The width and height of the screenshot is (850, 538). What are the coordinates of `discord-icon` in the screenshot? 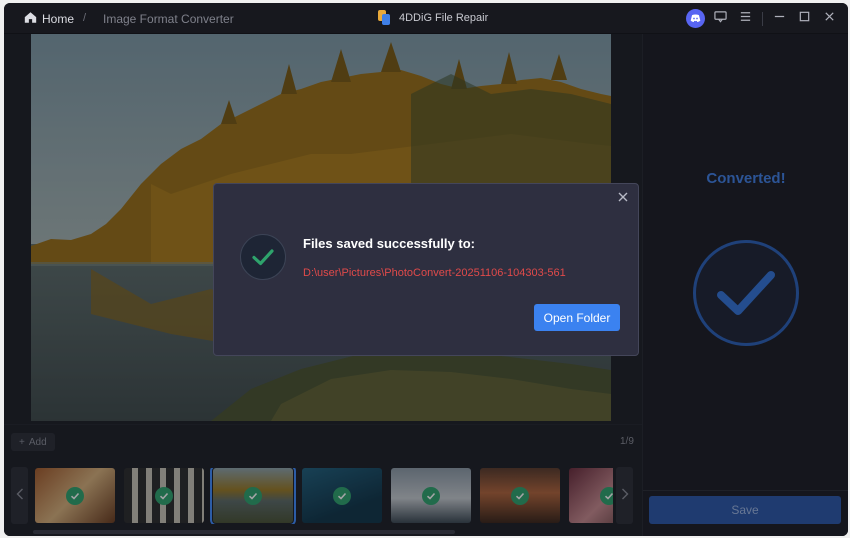 It's located at (695, 18).